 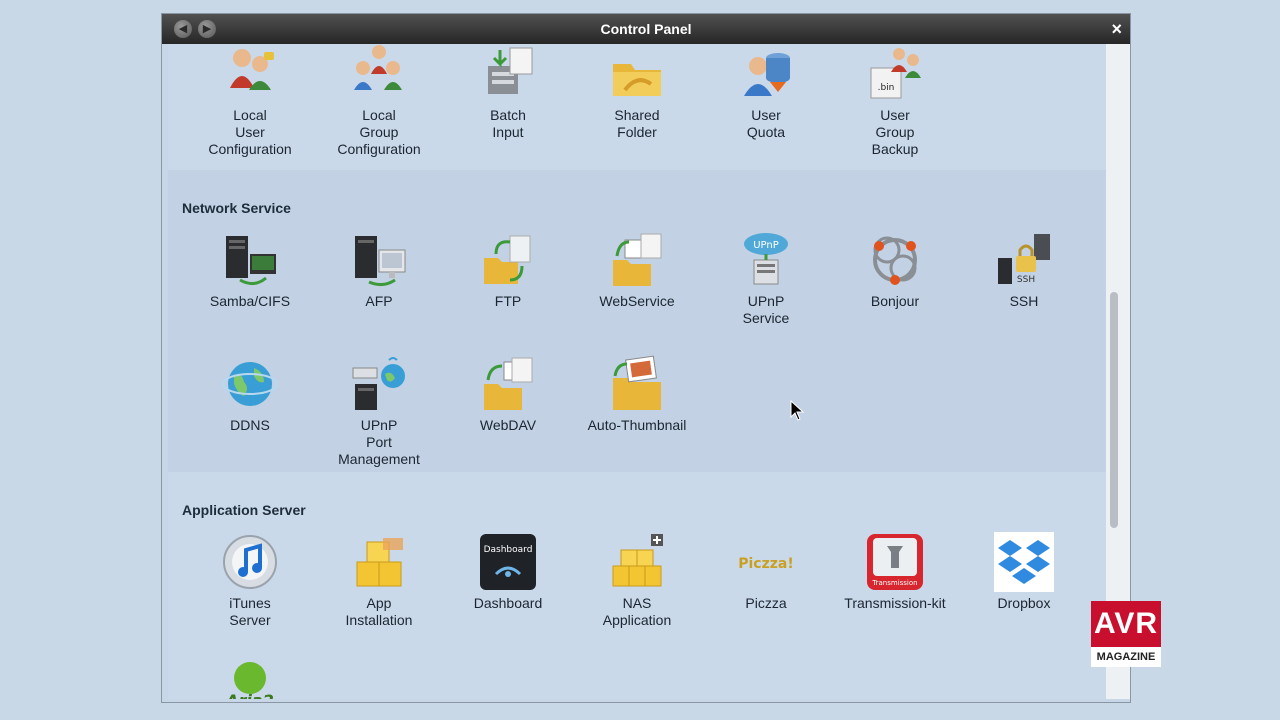 I want to click on logo-bottom: MAGAZINE, so click(x=1126, y=657).